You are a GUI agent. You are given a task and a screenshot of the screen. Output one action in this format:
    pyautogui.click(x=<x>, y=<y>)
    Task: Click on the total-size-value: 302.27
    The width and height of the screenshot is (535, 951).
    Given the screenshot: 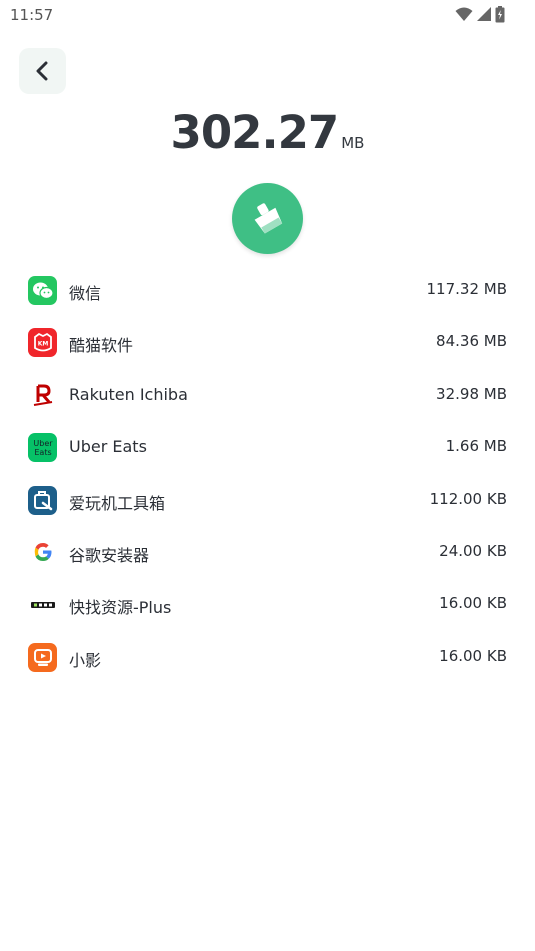 What is the action you would take?
    pyautogui.click(x=255, y=132)
    